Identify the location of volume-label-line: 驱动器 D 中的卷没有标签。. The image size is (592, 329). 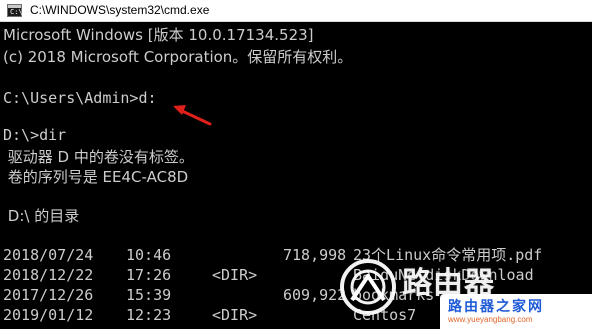
(98, 157).